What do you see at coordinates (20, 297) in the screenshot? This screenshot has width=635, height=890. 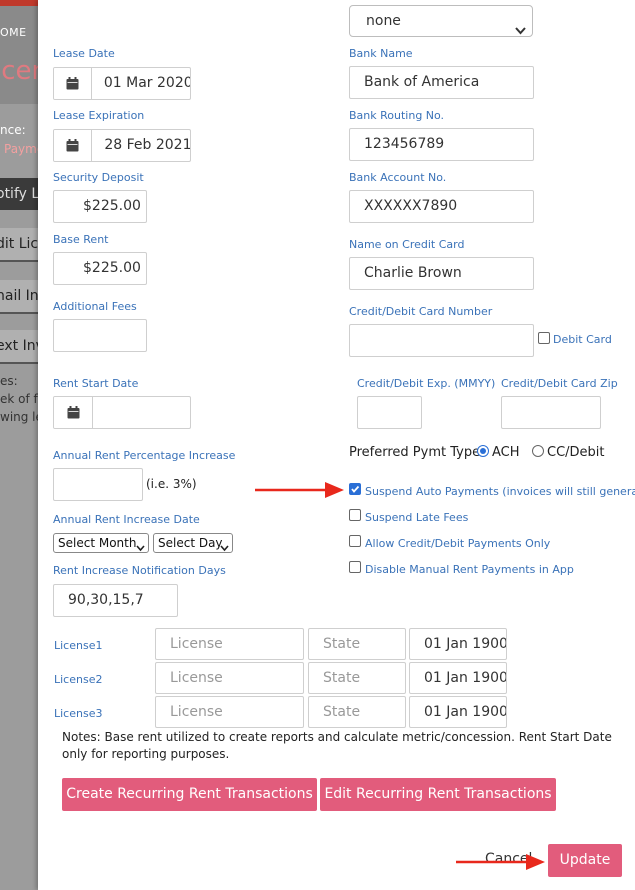 I see `background-email-button: nail In` at bounding box center [20, 297].